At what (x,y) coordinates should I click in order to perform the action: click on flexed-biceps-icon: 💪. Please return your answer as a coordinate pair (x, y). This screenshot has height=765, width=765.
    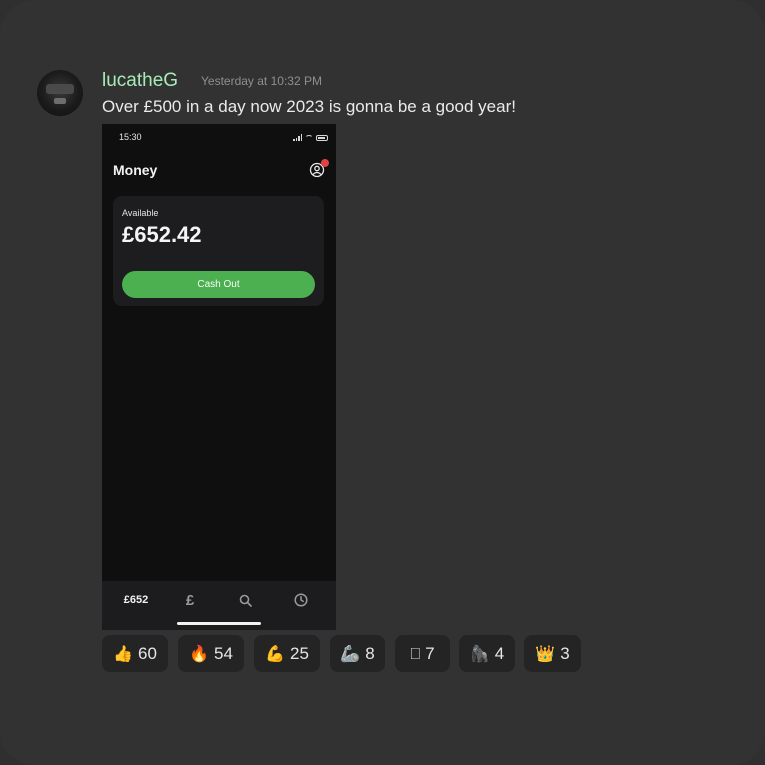
    Looking at the image, I should click on (275, 653).